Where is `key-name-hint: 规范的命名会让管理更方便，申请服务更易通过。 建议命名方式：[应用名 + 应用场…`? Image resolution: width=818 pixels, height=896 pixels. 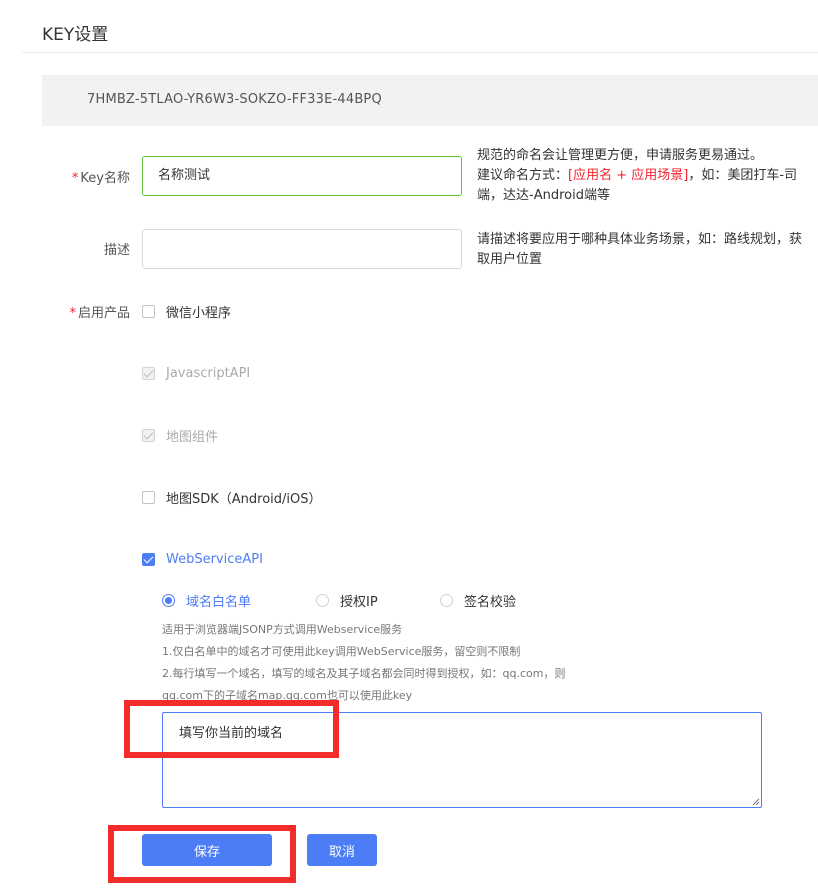
key-name-hint: 规范的命名会让管理更方便，申请服务更易通过。 建议命名方式：[应用名 + 应用场… is located at coordinates (637, 176).